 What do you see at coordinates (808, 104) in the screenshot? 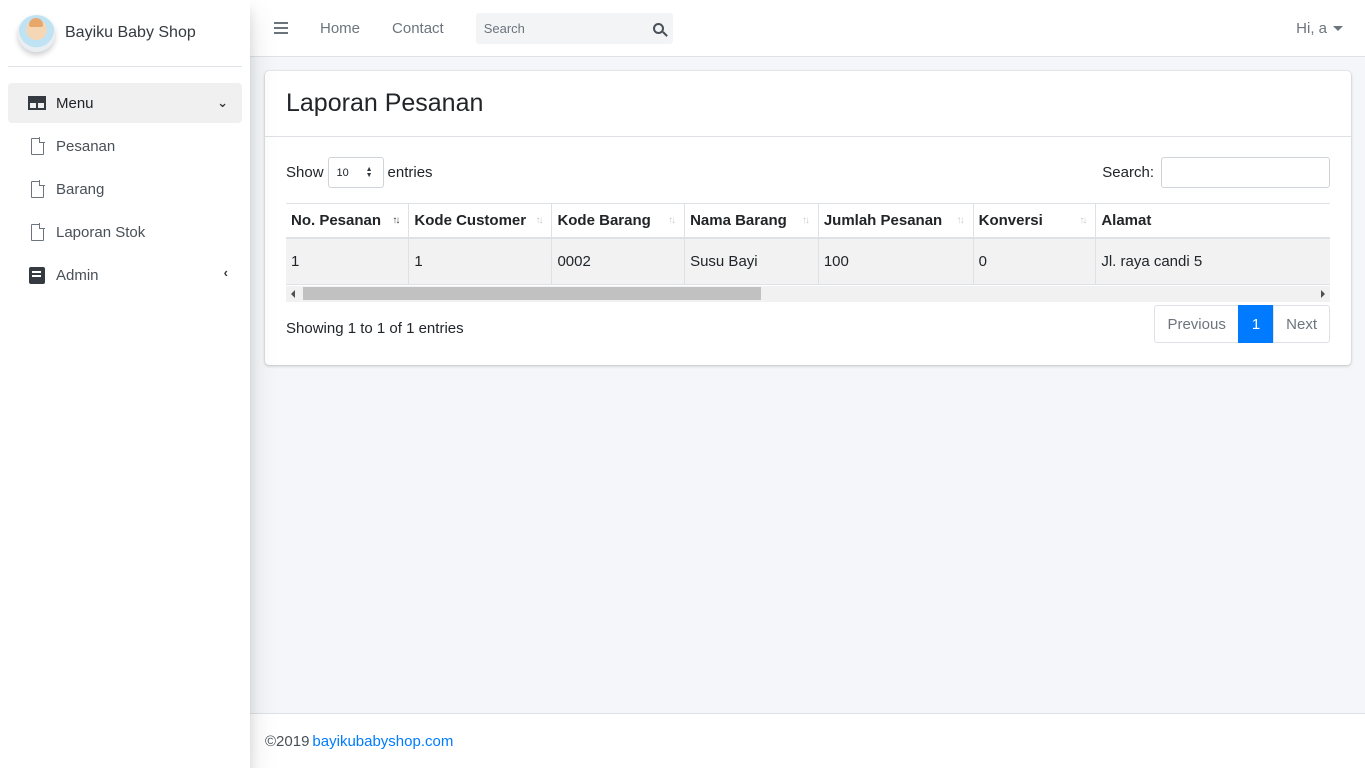
I see `card-header: Laporan Pesanan` at bounding box center [808, 104].